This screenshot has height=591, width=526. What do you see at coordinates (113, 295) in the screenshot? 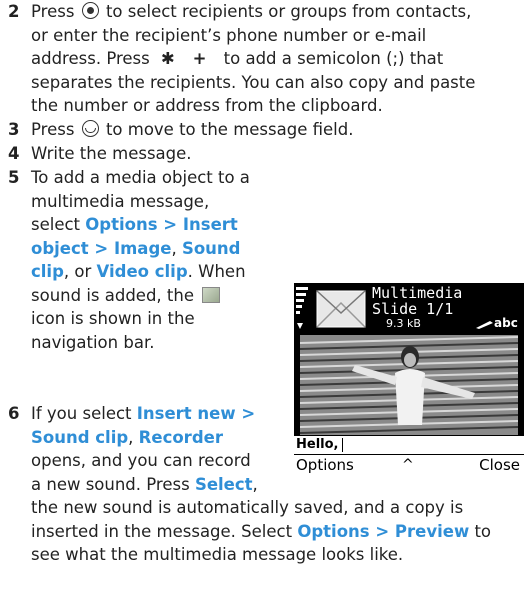
I see `text-segment: sound is added, the` at bounding box center [113, 295].